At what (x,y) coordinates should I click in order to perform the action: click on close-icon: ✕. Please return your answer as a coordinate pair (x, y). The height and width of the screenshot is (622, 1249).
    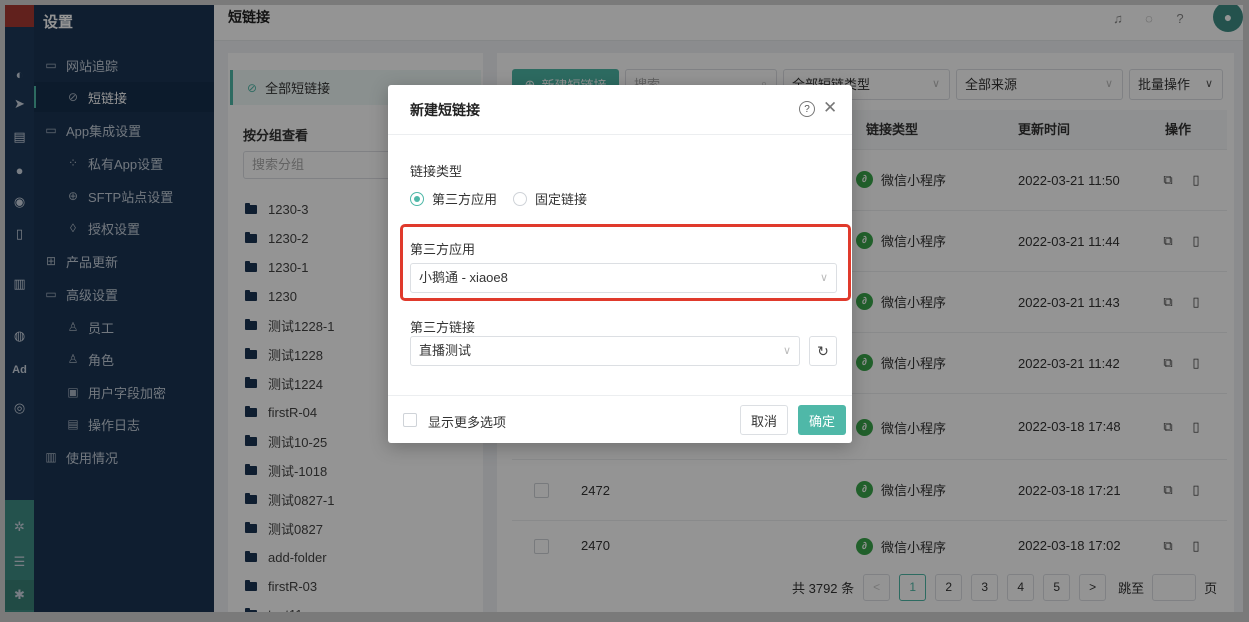
    Looking at the image, I should click on (830, 108).